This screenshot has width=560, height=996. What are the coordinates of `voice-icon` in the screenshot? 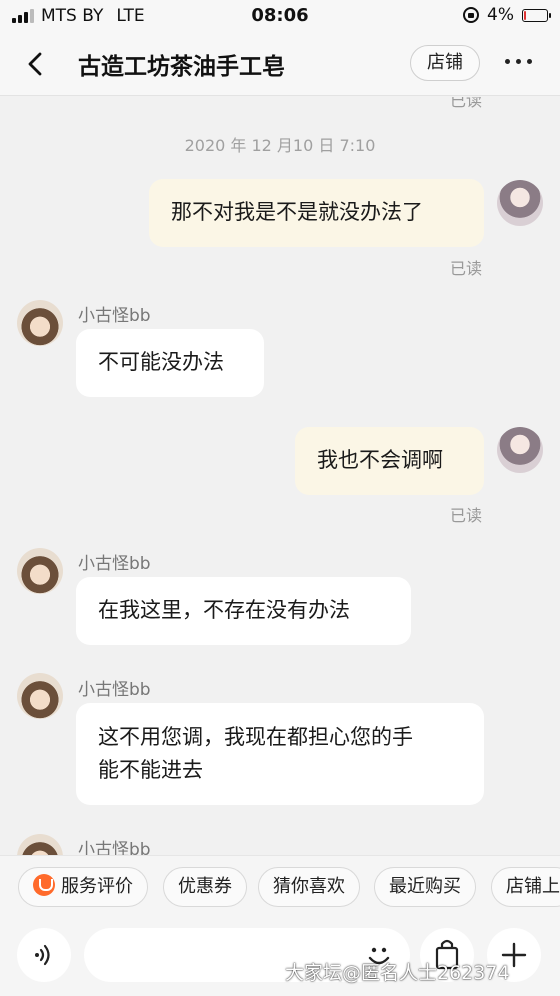 It's located at (42, 955).